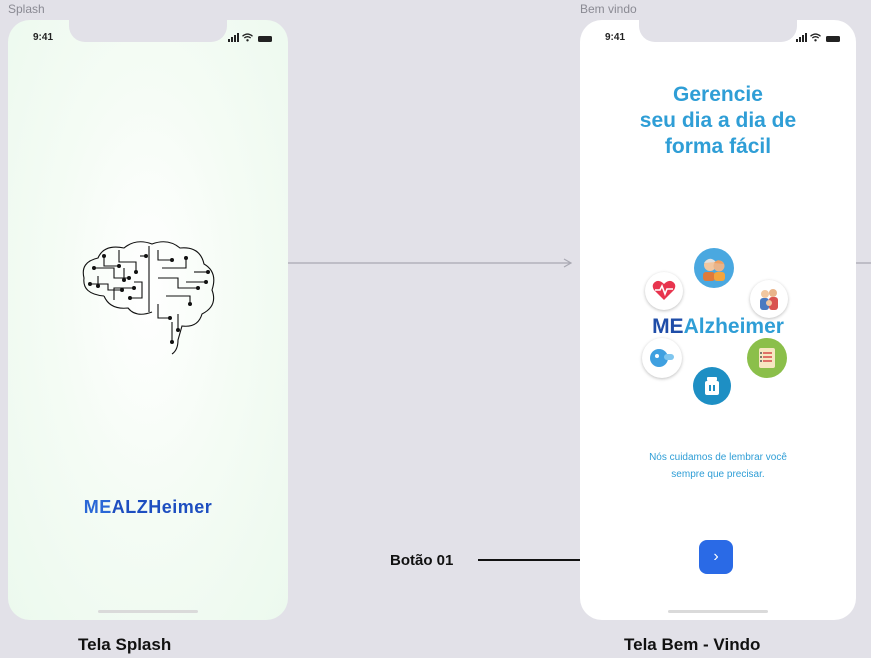 The height and width of the screenshot is (658, 871). What do you see at coordinates (718, 457) in the screenshot?
I see `welcome-subtitle-line: Nós cuidamos de lembrar você` at bounding box center [718, 457].